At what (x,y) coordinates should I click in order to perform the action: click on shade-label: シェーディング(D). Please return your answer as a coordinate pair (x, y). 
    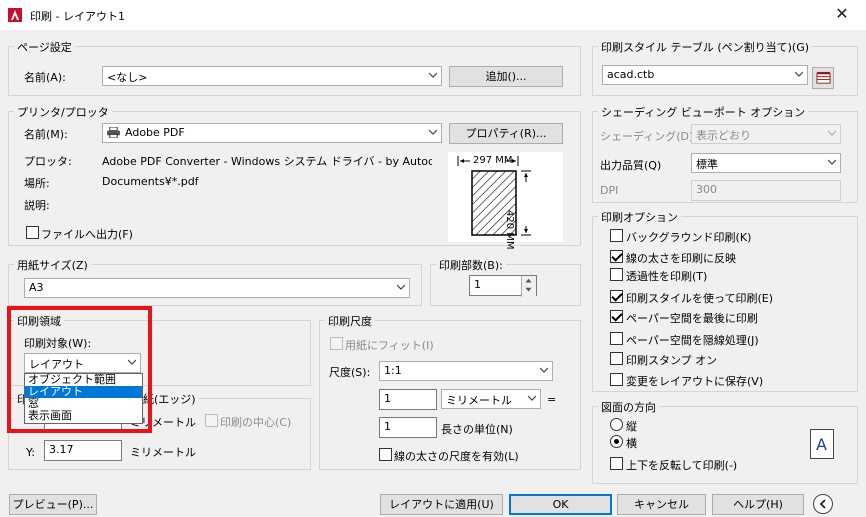
    Looking at the image, I should click on (647, 136).